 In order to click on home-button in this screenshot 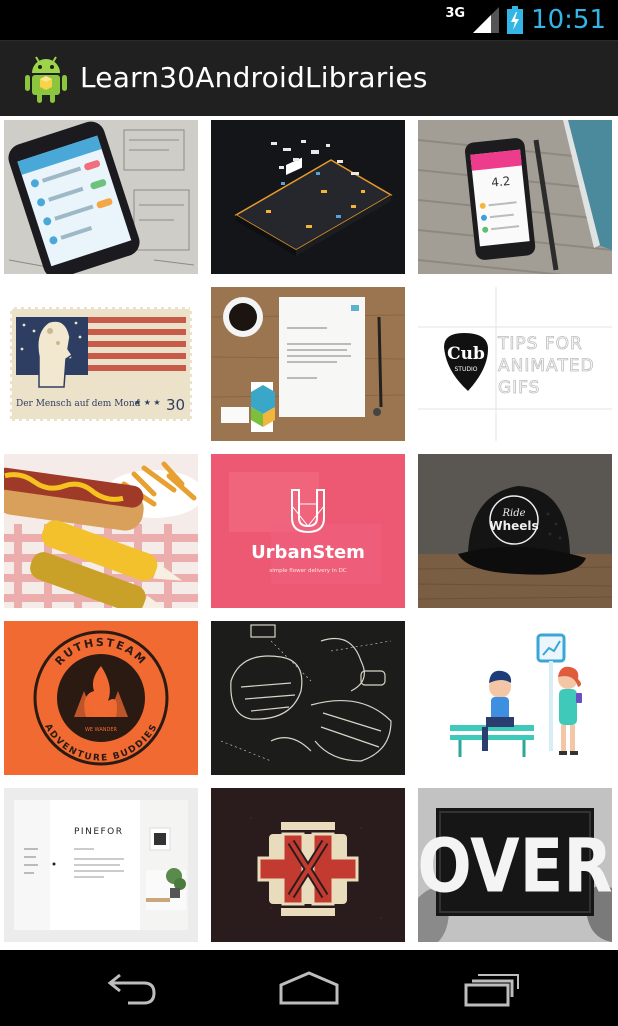, I will do `click(309, 989)`.